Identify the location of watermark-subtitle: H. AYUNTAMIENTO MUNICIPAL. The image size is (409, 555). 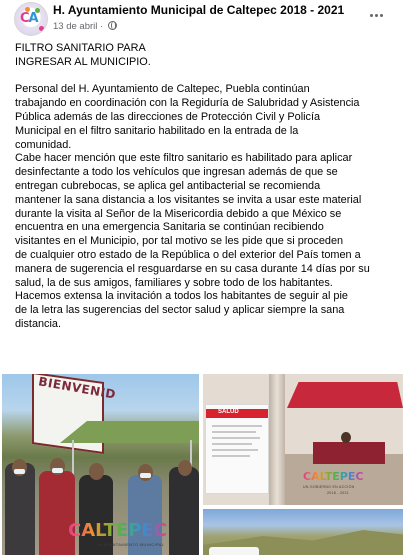
(131, 544).